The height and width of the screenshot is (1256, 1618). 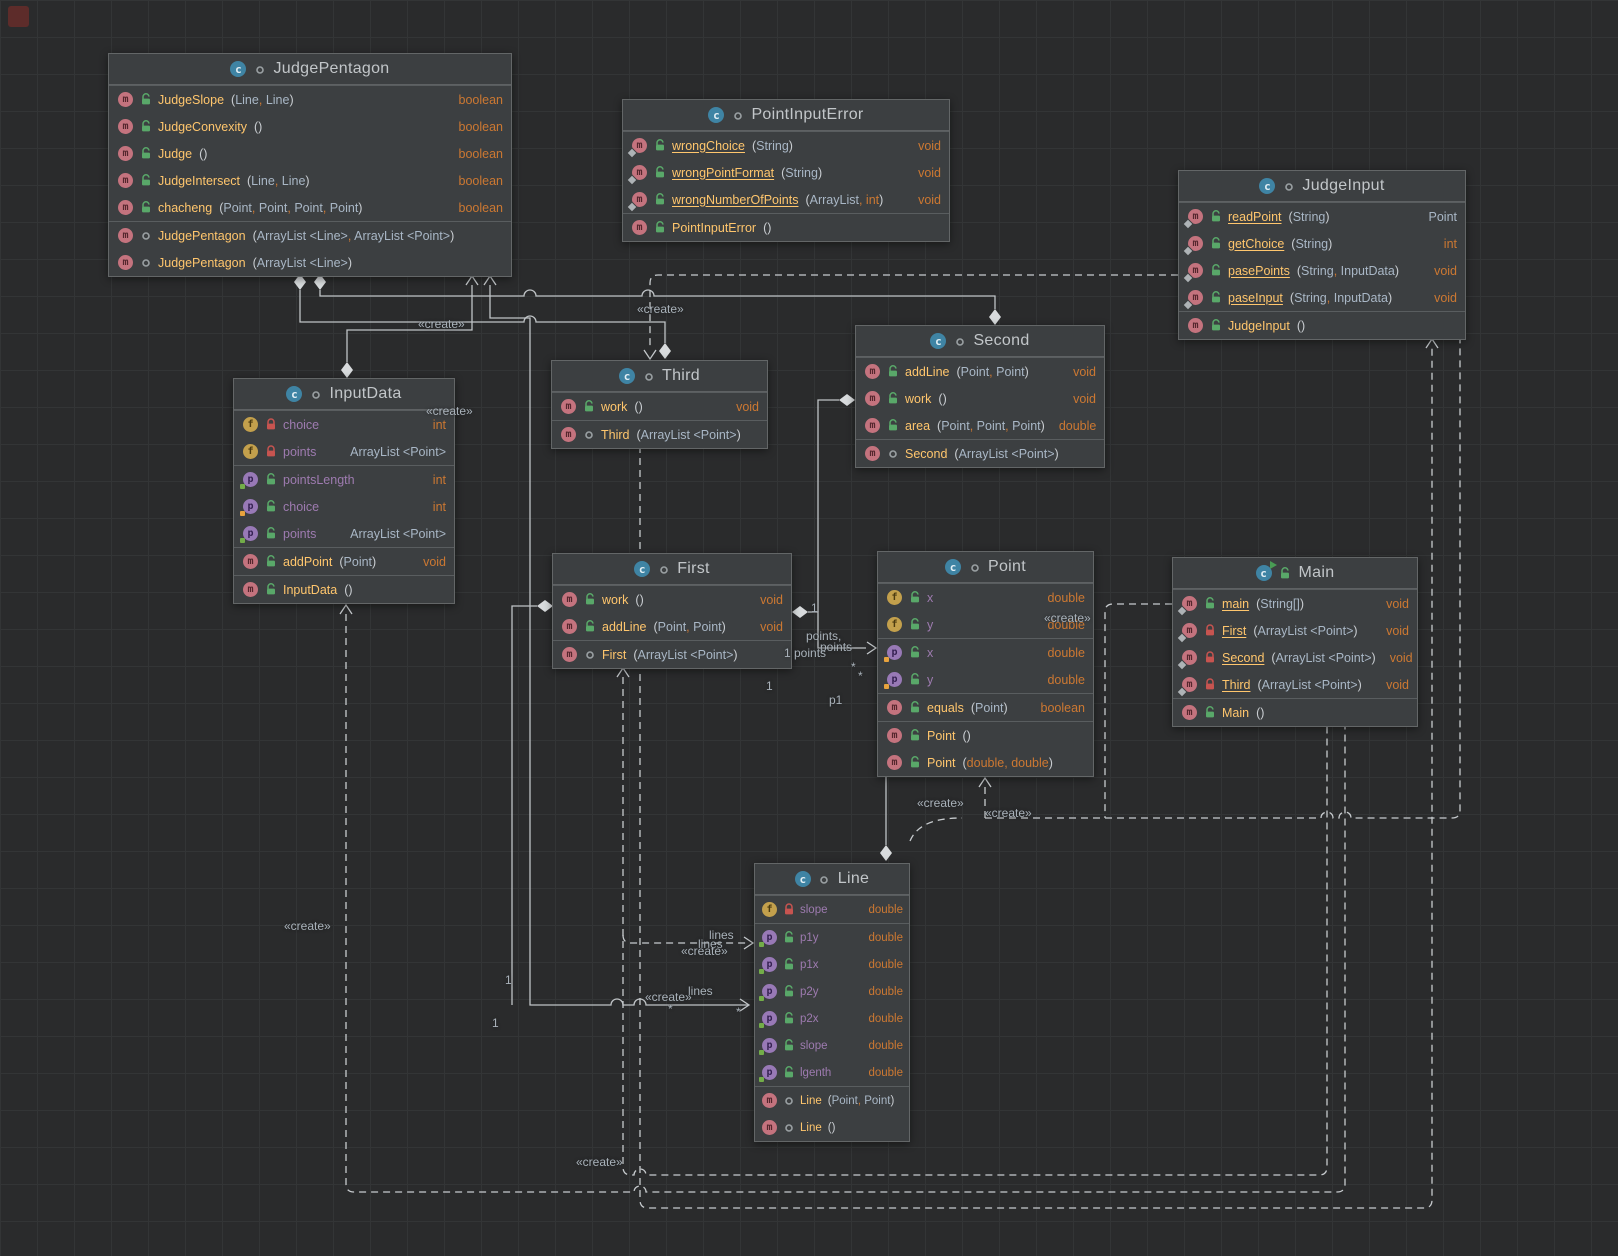 What do you see at coordinates (1295, 657) in the screenshot?
I see `member-row: m Second (ArrayList <Point>) void` at bounding box center [1295, 657].